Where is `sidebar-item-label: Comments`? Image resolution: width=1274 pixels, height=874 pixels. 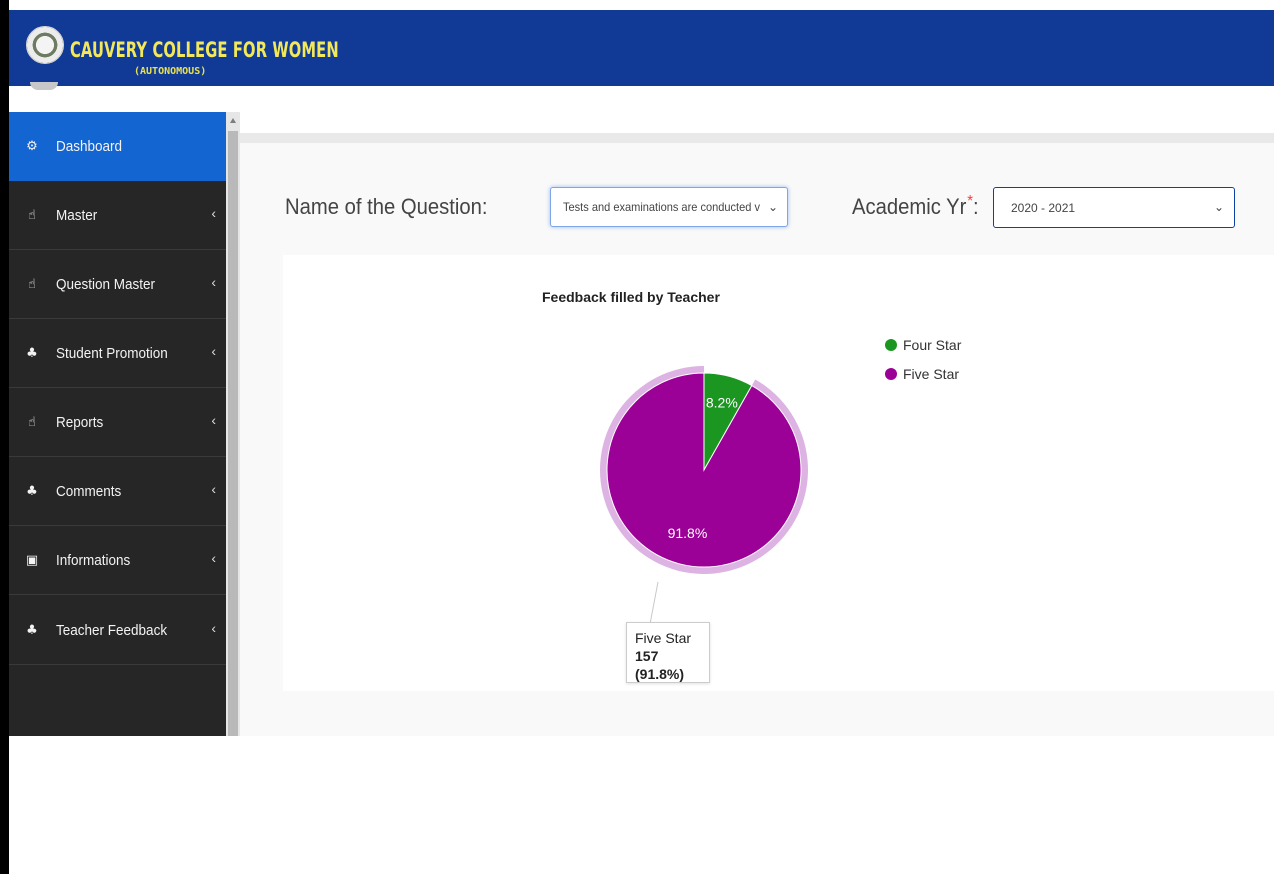 sidebar-item-label: Comments is located at coordinates (89, 491).